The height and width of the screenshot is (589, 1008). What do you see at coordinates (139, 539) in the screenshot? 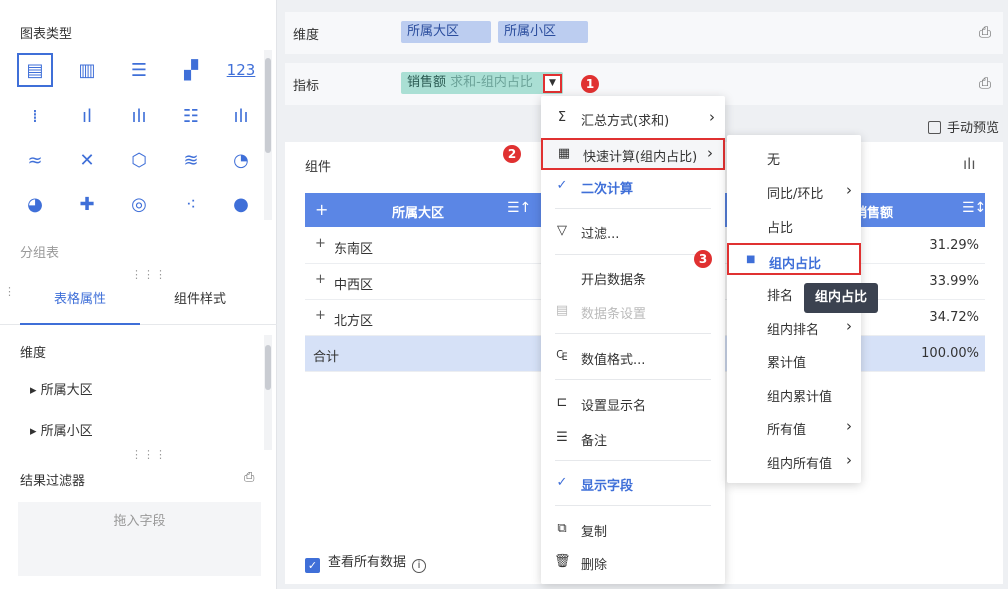
I see `filter-drop-zone: 拖入字段` at bounding box center [139, 539].